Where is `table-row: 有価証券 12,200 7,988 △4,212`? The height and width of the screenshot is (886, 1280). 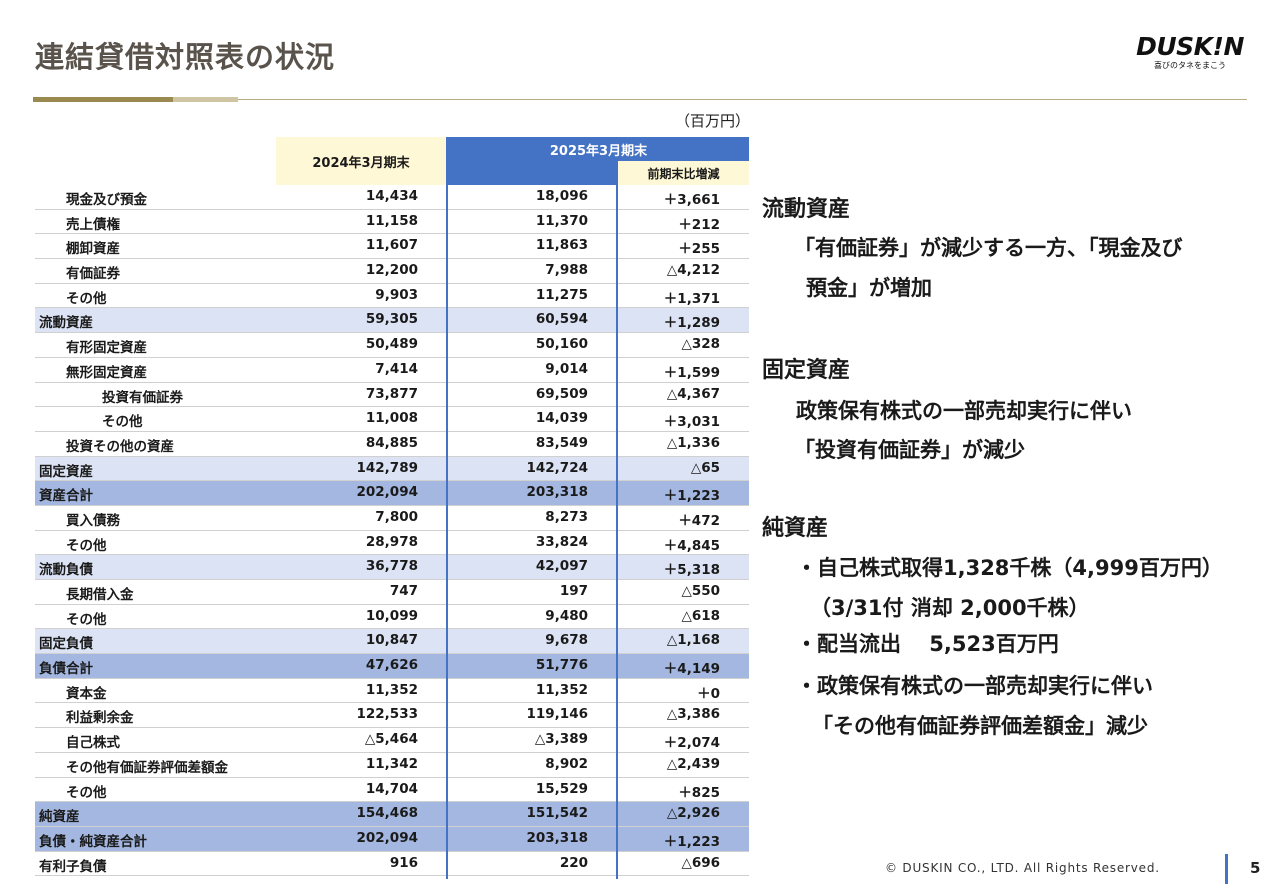 table-row: 有価証券 12,200 7,988 △4,212 is located at coordinates (392, 271).